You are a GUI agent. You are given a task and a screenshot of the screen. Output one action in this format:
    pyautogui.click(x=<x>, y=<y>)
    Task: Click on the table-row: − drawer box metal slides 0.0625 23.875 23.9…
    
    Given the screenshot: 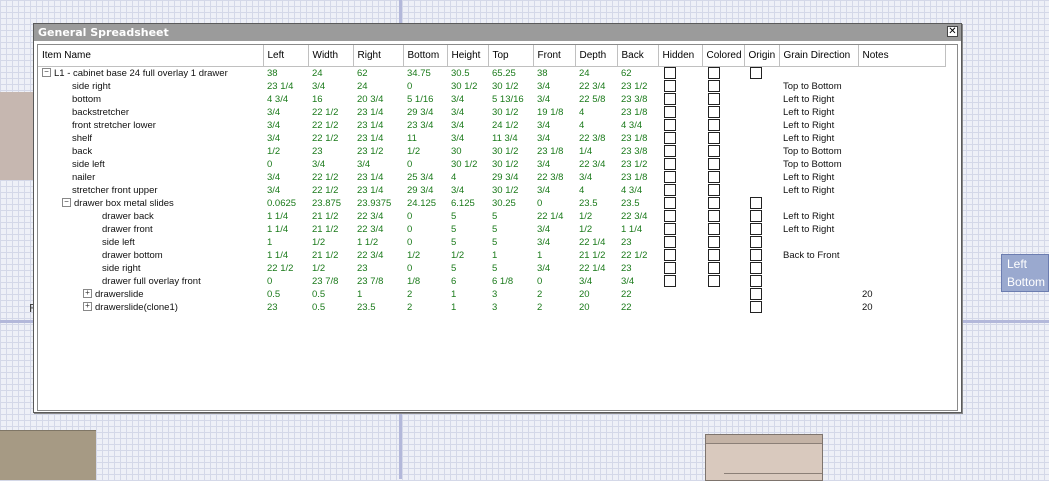 What is the action you would take?
    pyautogui.click(x=491, y=203)
    